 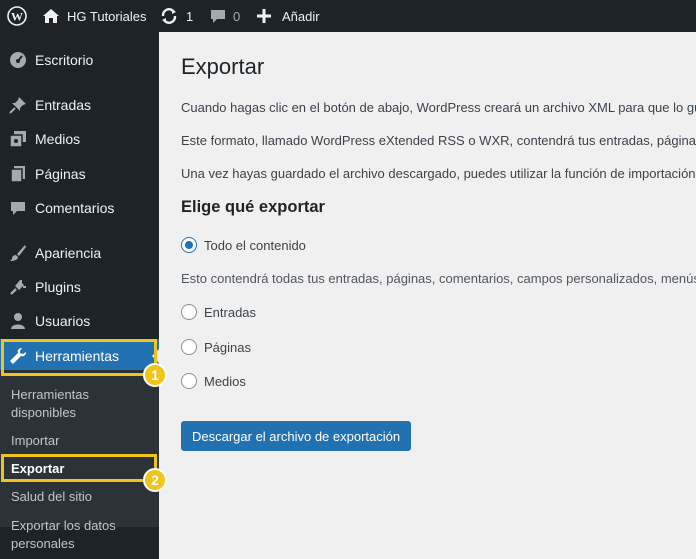 What do you see at coordinates (253, 207) in the screenshot?
I see `section-title: Elige qué exportar` at bounding box center [253, 207].